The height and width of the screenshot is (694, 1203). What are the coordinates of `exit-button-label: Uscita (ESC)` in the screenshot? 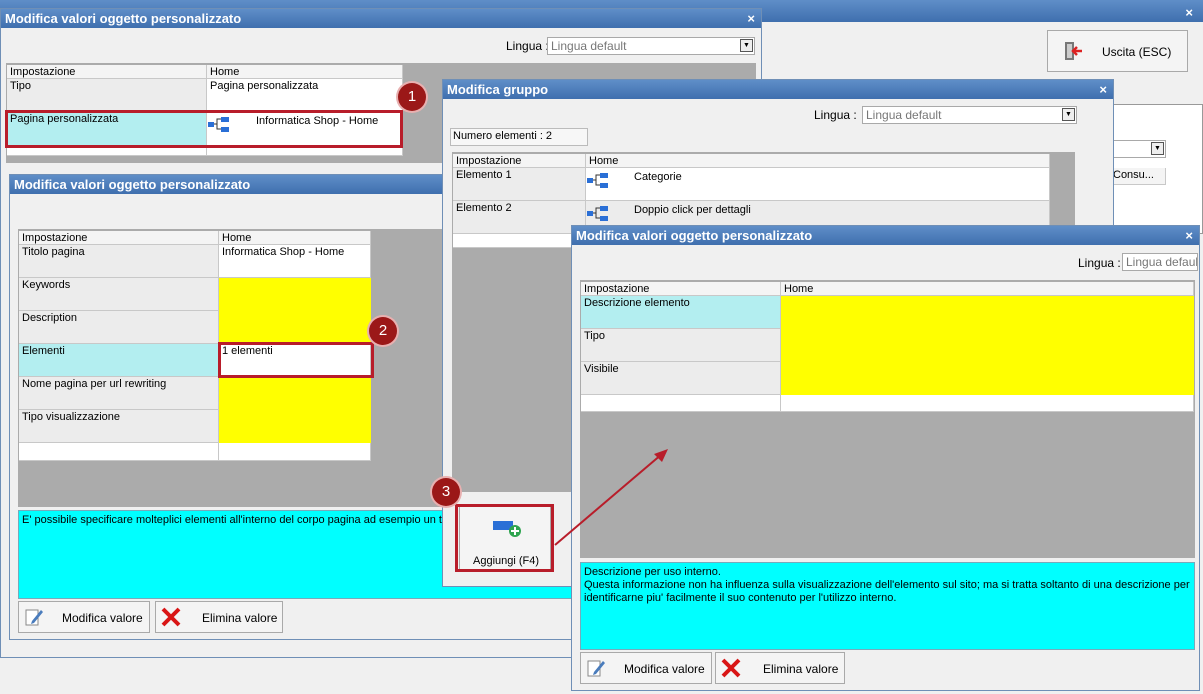 It's located at (1137, 52).